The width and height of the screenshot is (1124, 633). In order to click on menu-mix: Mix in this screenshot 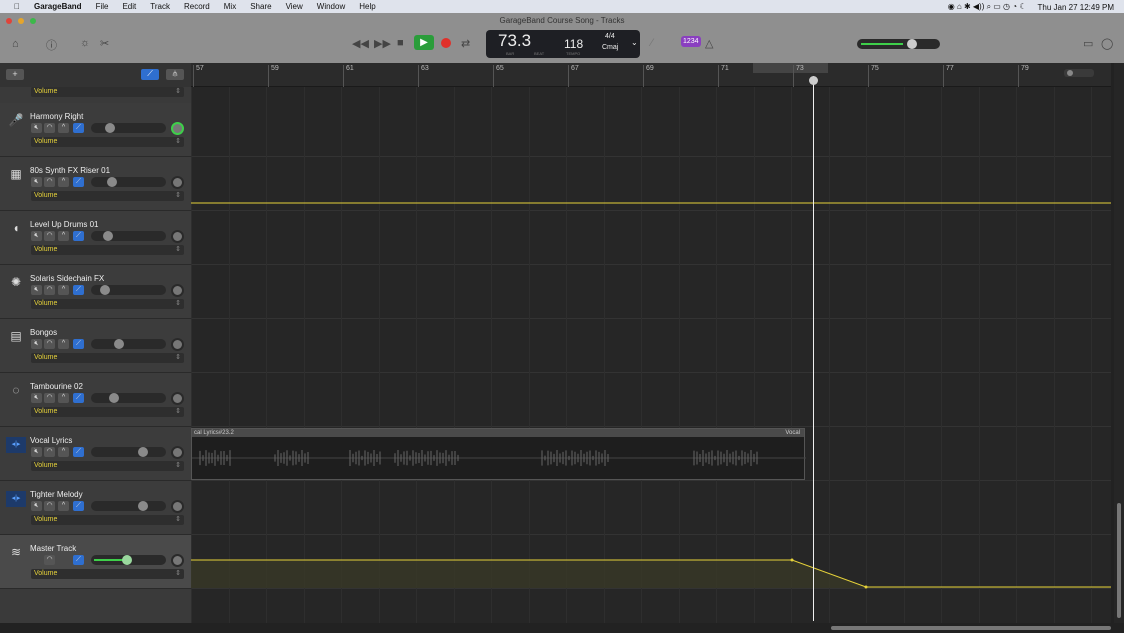, I will do `click(230, 6)`.